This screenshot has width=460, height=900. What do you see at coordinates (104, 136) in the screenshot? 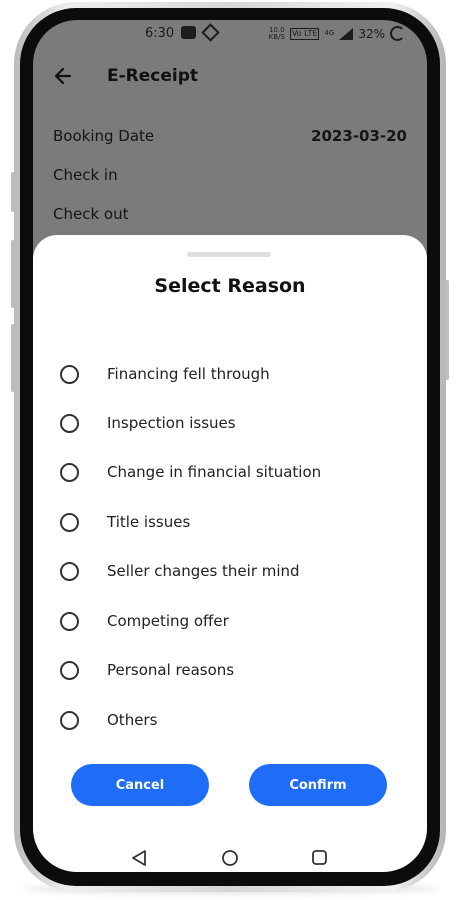
I see `receipt-row-label: Booking Date` at bounding box center [104, 136].